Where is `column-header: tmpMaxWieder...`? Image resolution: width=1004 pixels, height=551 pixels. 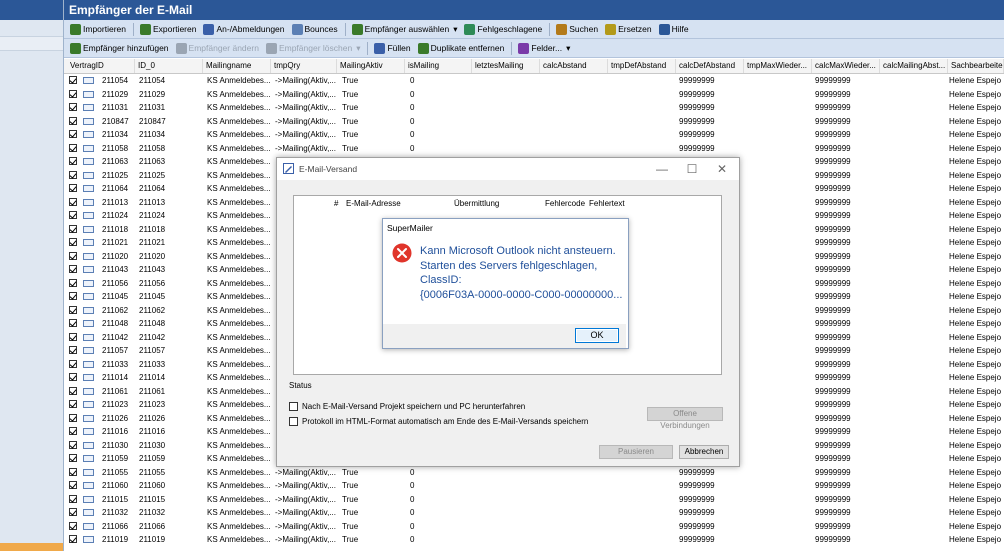
column-header: tmpMaxWieder... is located at coordinates (778, 66).